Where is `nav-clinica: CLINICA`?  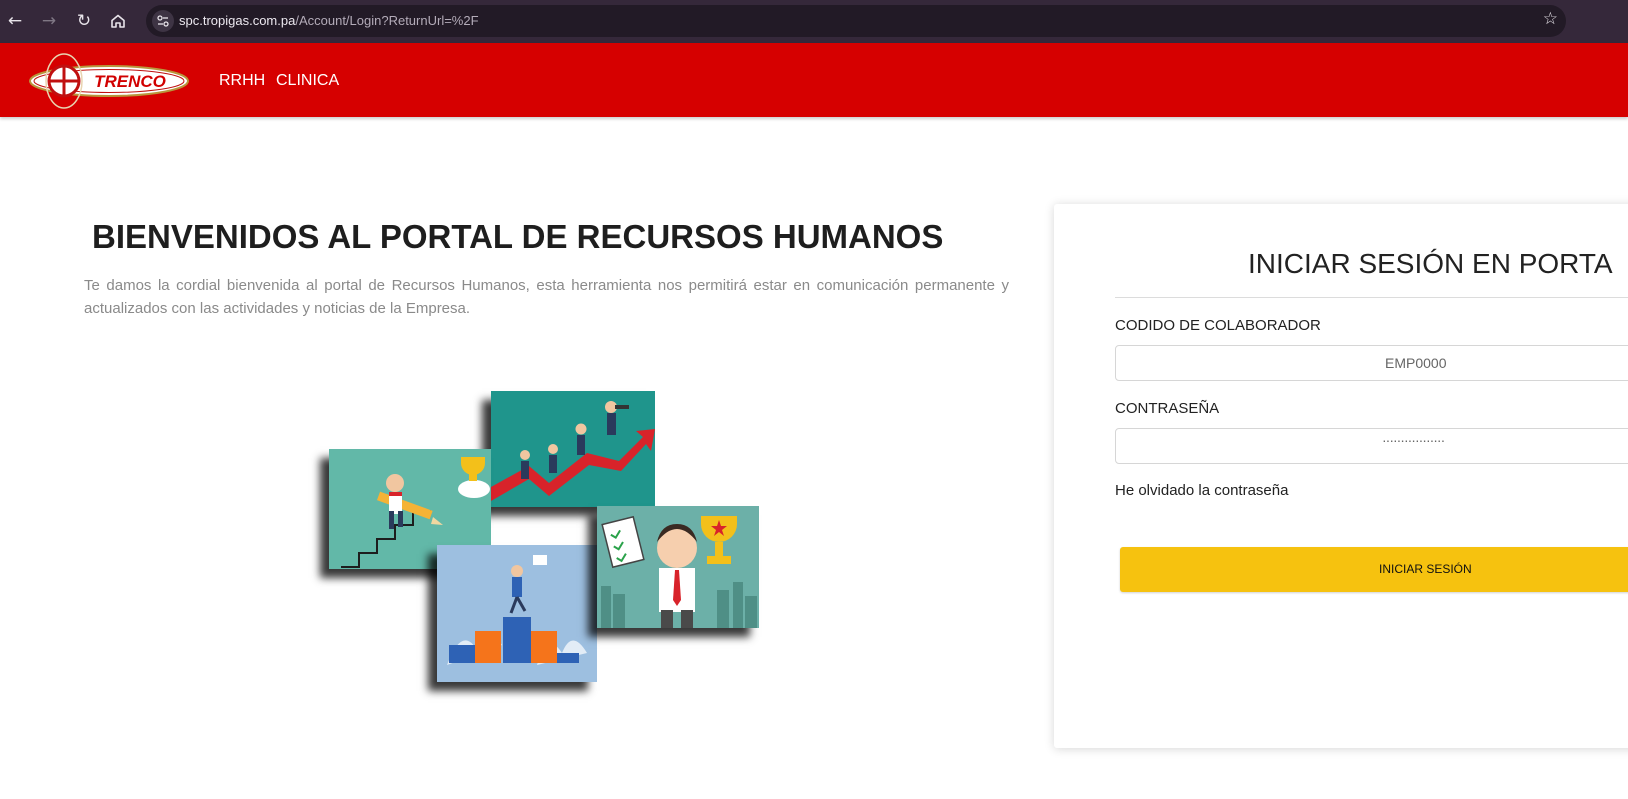 nav-clinica: CLINICA is located at coordinates (307, 81).